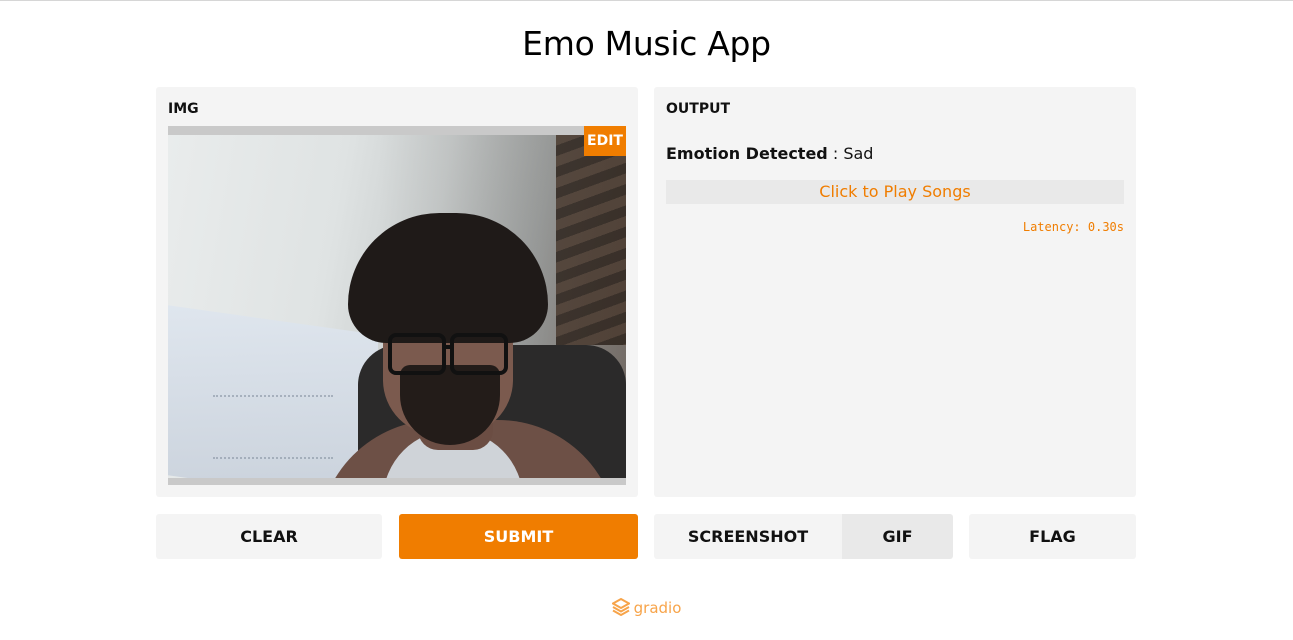 This screenshot has width=1293, height=640. What do you see at coordinates (620, 607) in the screenshot?
I see `gradio-logo-icon` at bounding box center [620, 607].